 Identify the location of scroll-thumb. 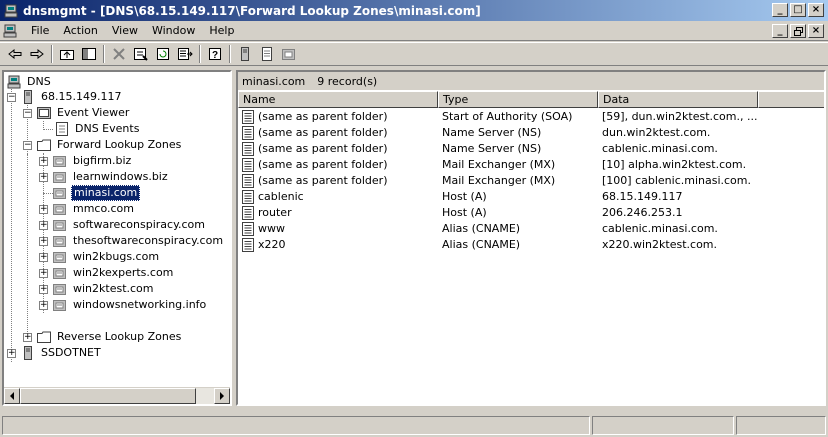
(108, 396).